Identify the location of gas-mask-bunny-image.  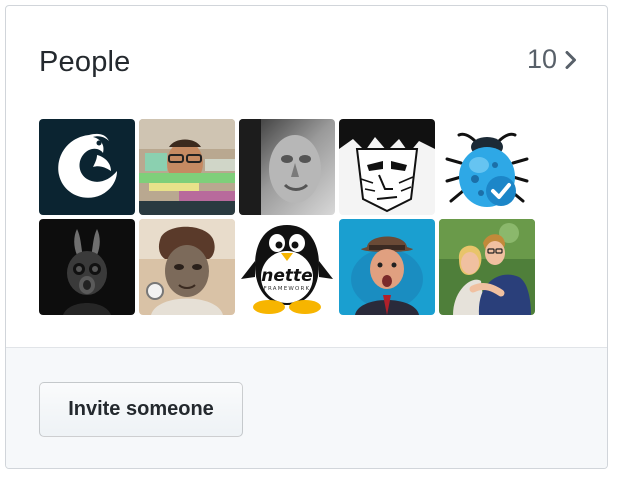
(87, 267).